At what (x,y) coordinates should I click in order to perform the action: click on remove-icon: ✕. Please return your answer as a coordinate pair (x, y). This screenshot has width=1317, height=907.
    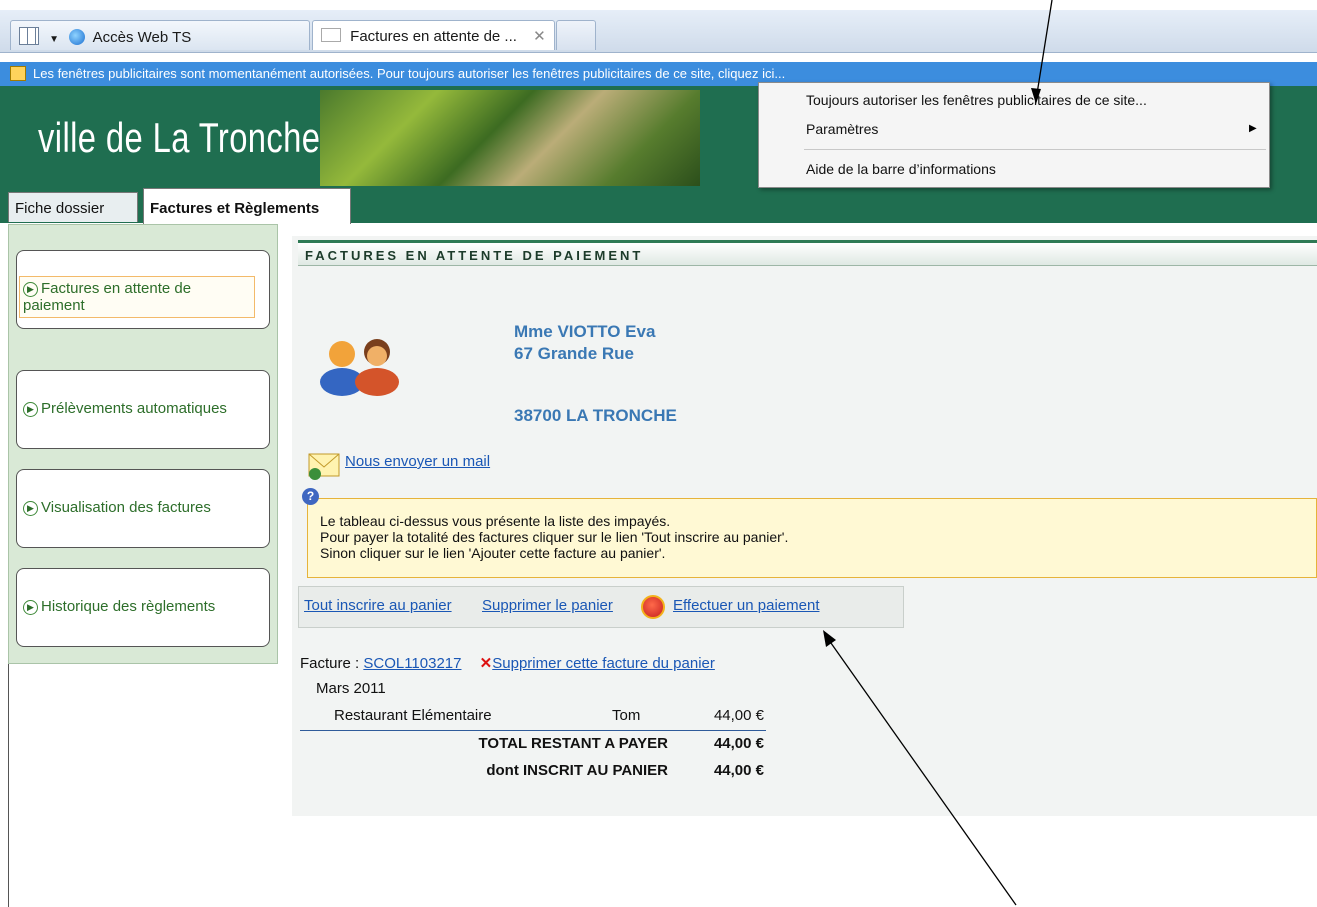
    Looking at the image, I should click on (486, 663).